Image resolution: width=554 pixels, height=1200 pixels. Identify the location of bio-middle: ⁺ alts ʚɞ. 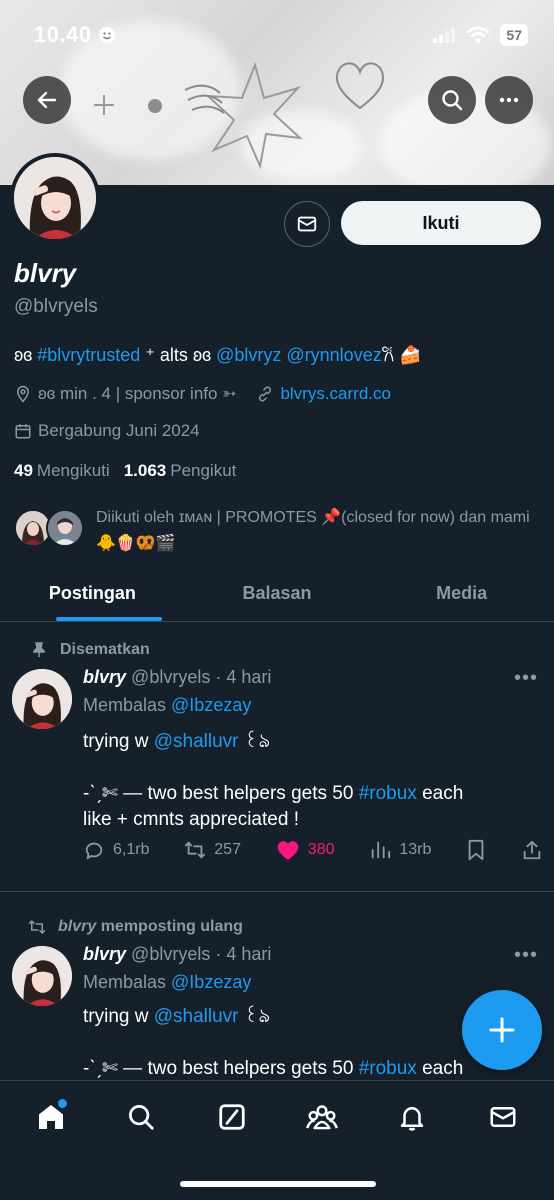
(178, 355).